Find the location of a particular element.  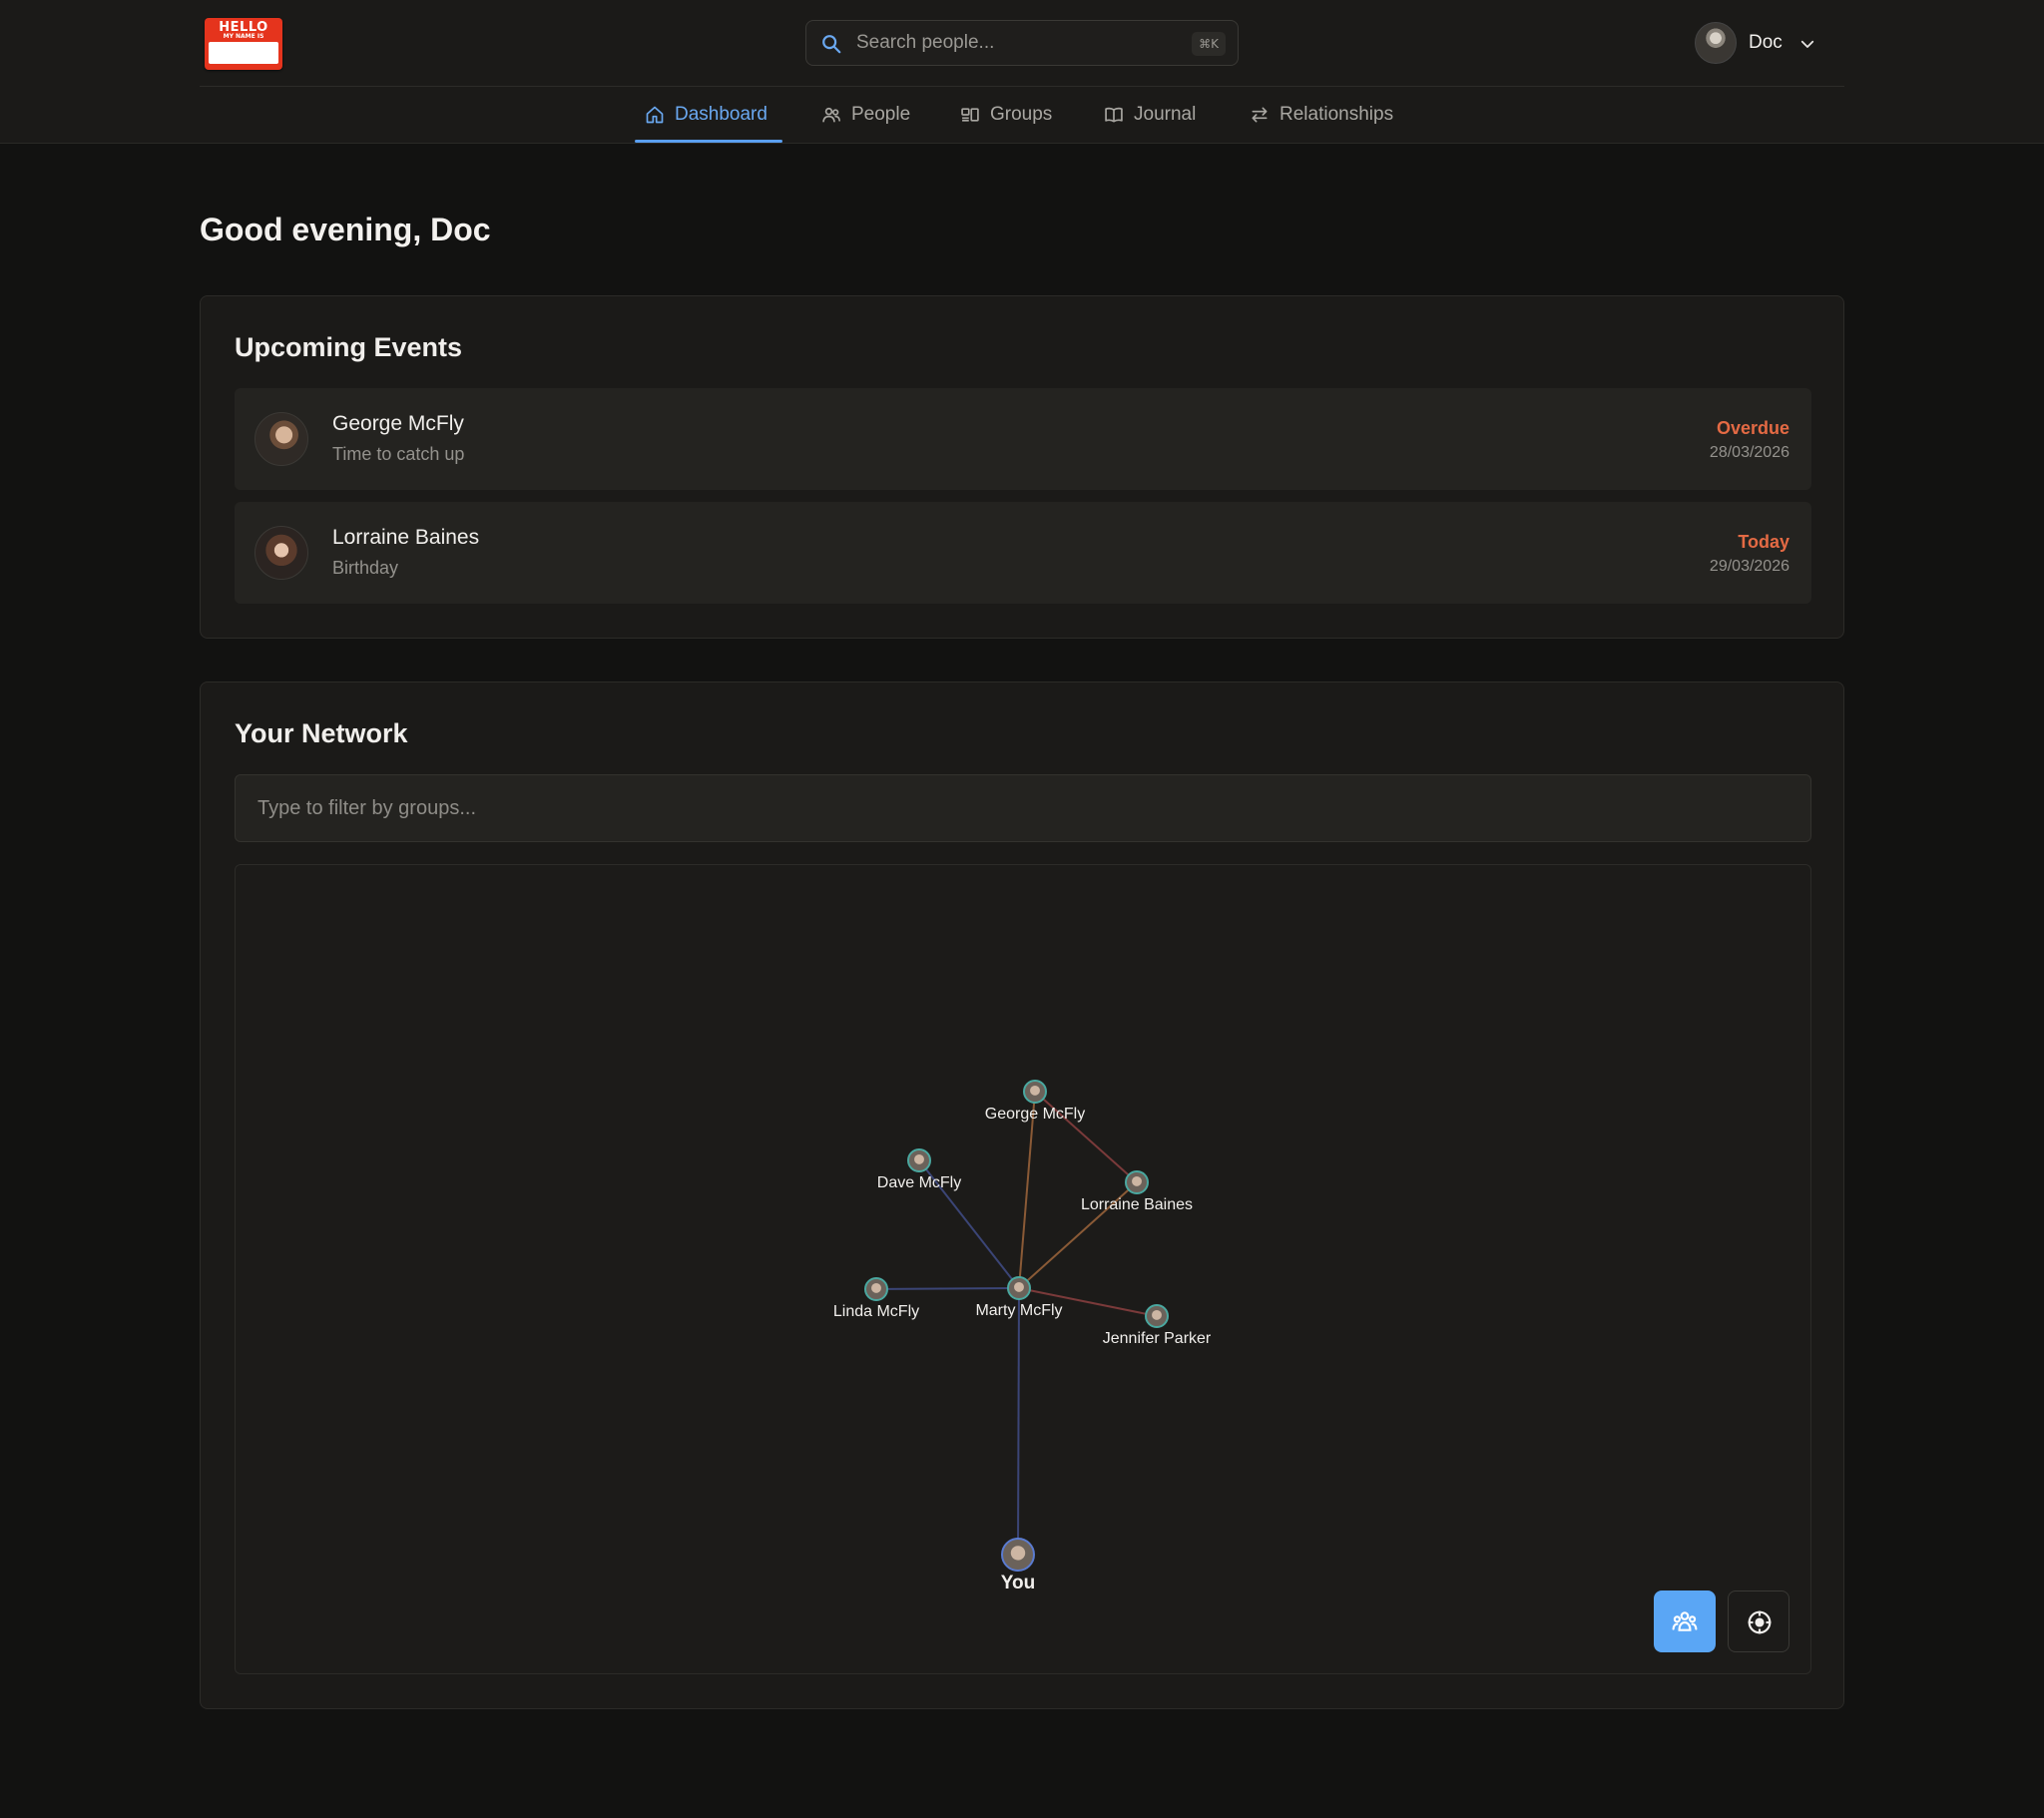

node-label: Linda McFly is located at coordinates (876, 1311).